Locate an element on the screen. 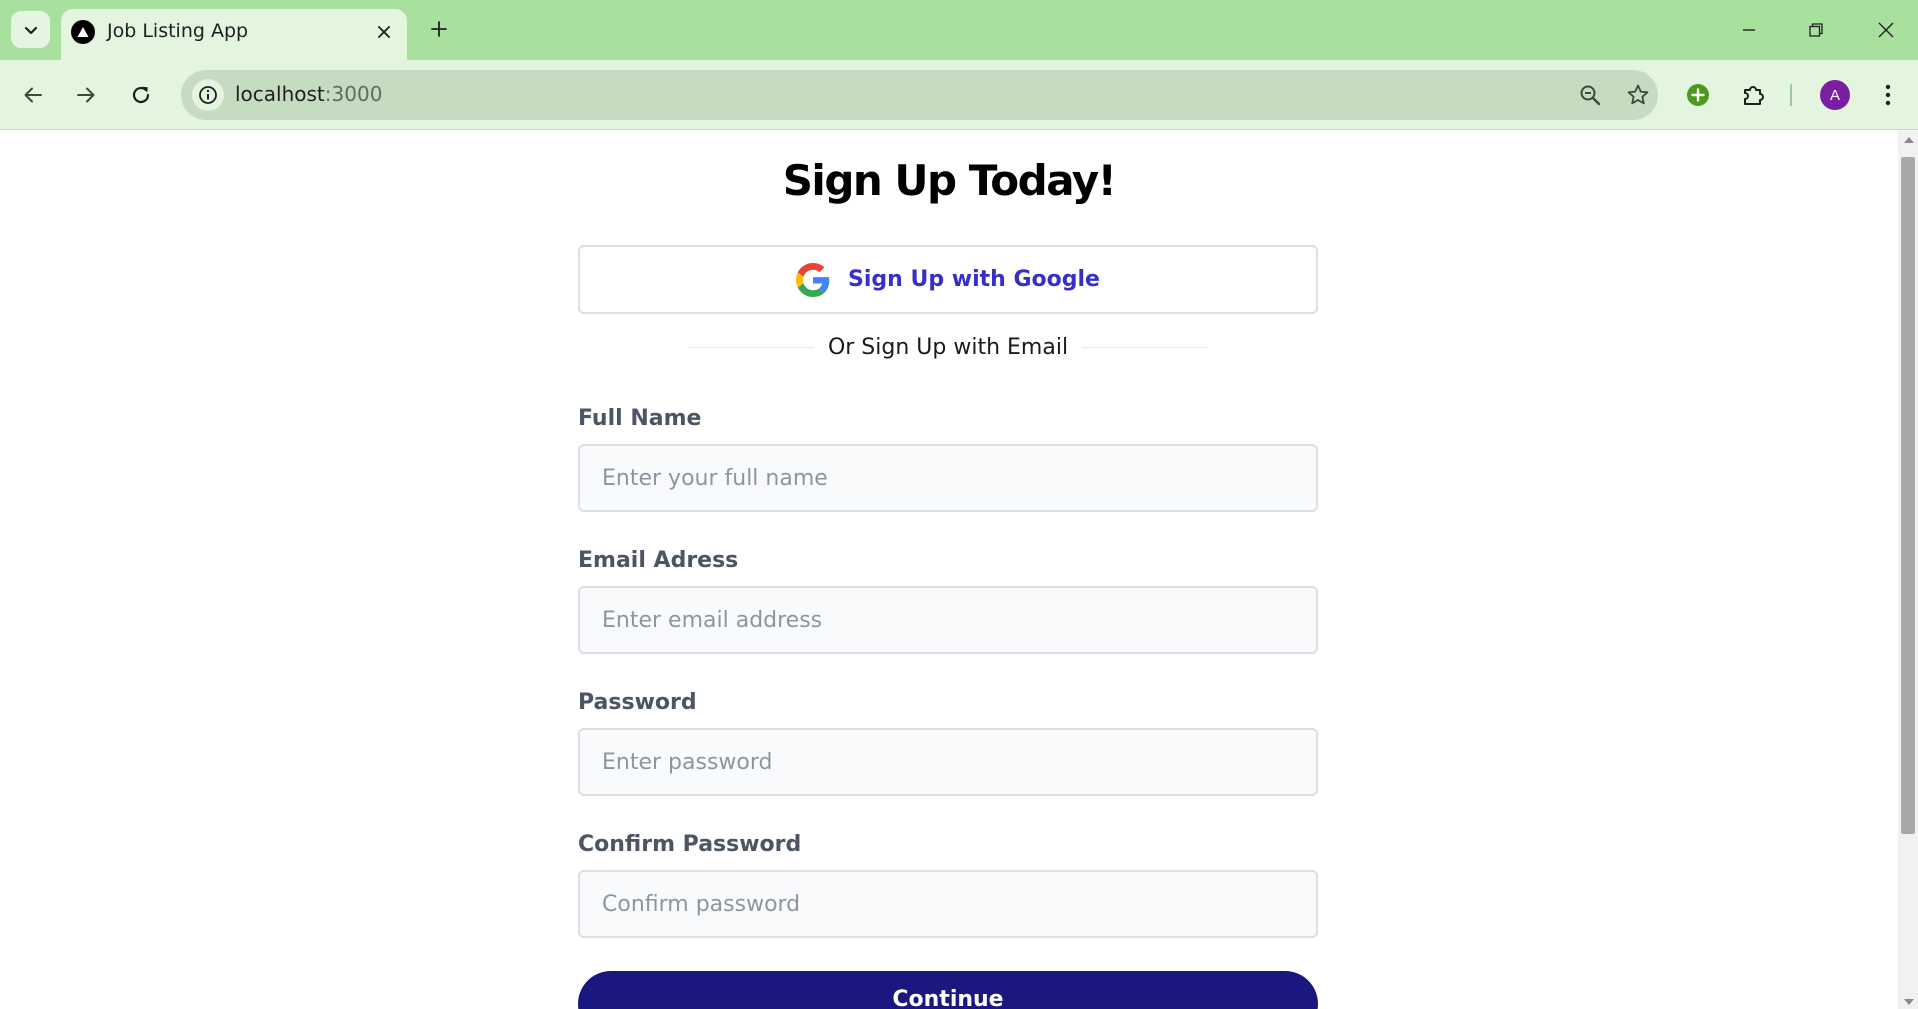 Image resolution: width=1918 pixels, height=1009 pixels. chevron-down-icon is located at coordinates (30, 30).